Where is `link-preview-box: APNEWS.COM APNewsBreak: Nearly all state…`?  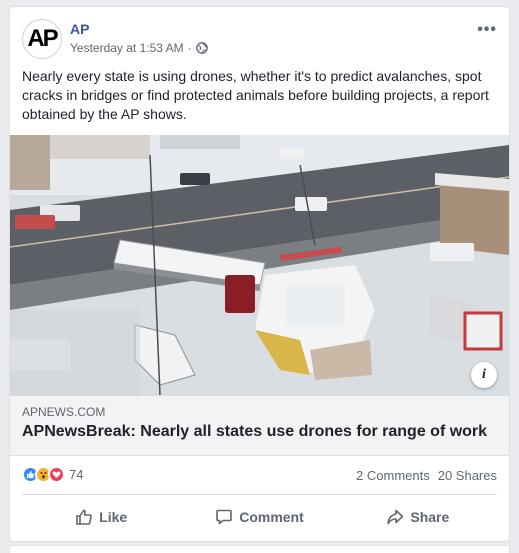 link-preview-box: APNEWS.COM APNewsBreak: Nearly all state… is located at coordinates (259, 426).